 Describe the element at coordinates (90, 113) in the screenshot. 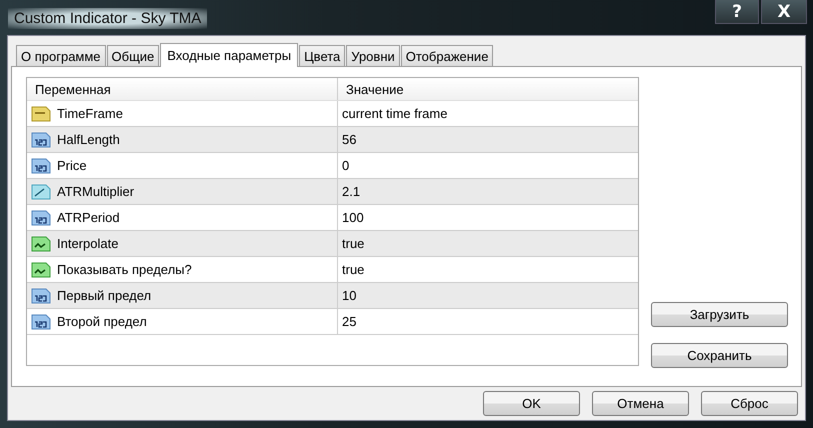

I see `parameter-name: TimeFrame` at that location.